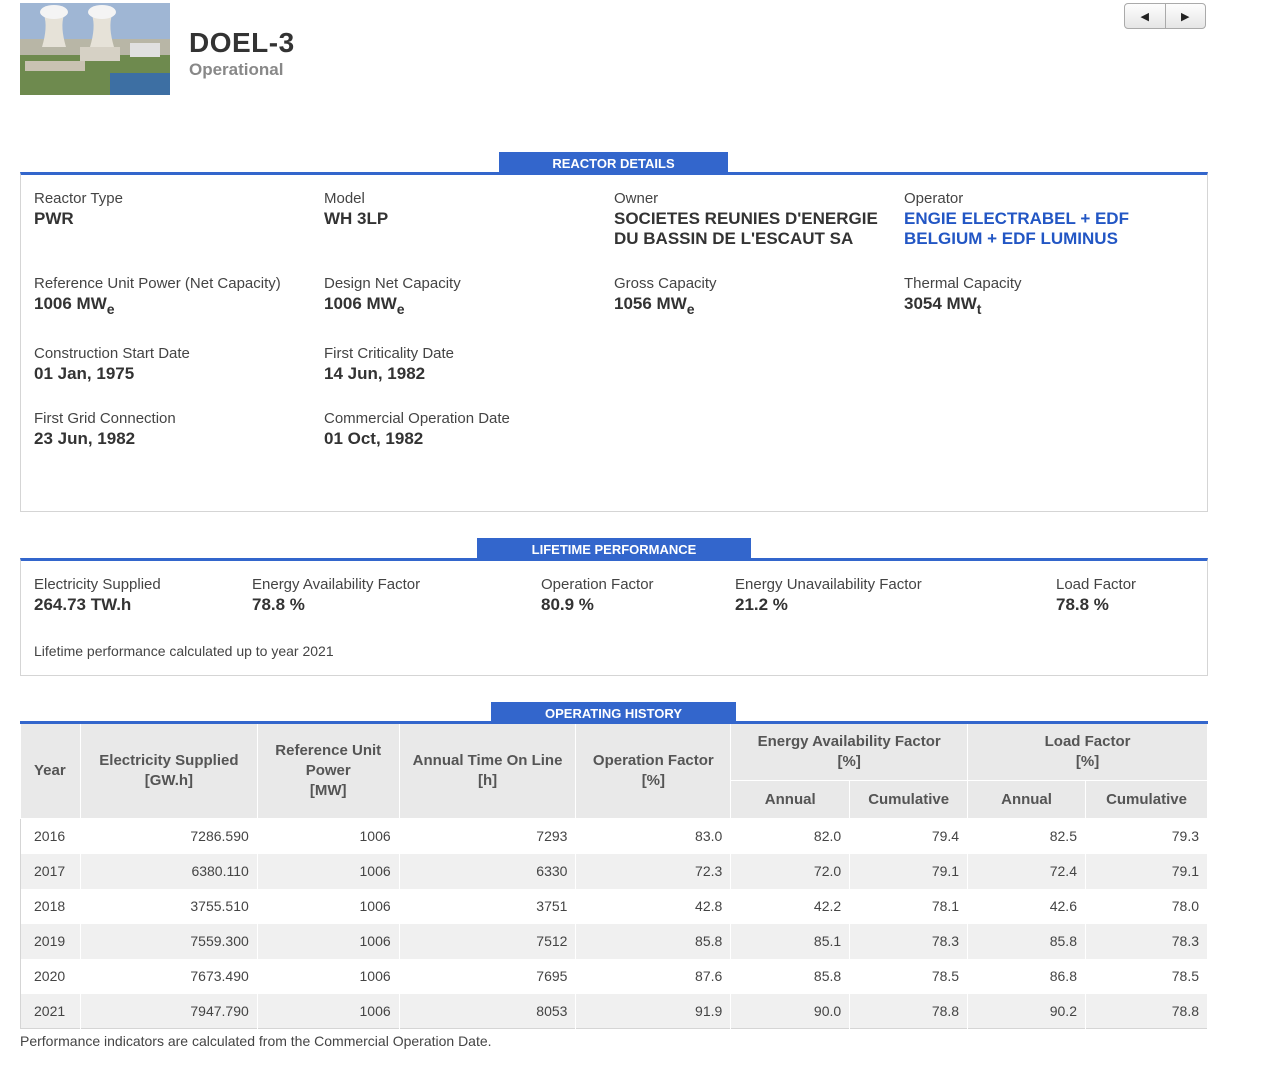  Describe the element at coordinates (112, 353) in the screenshot. I see `field-label: Construction Start Date` at that location.